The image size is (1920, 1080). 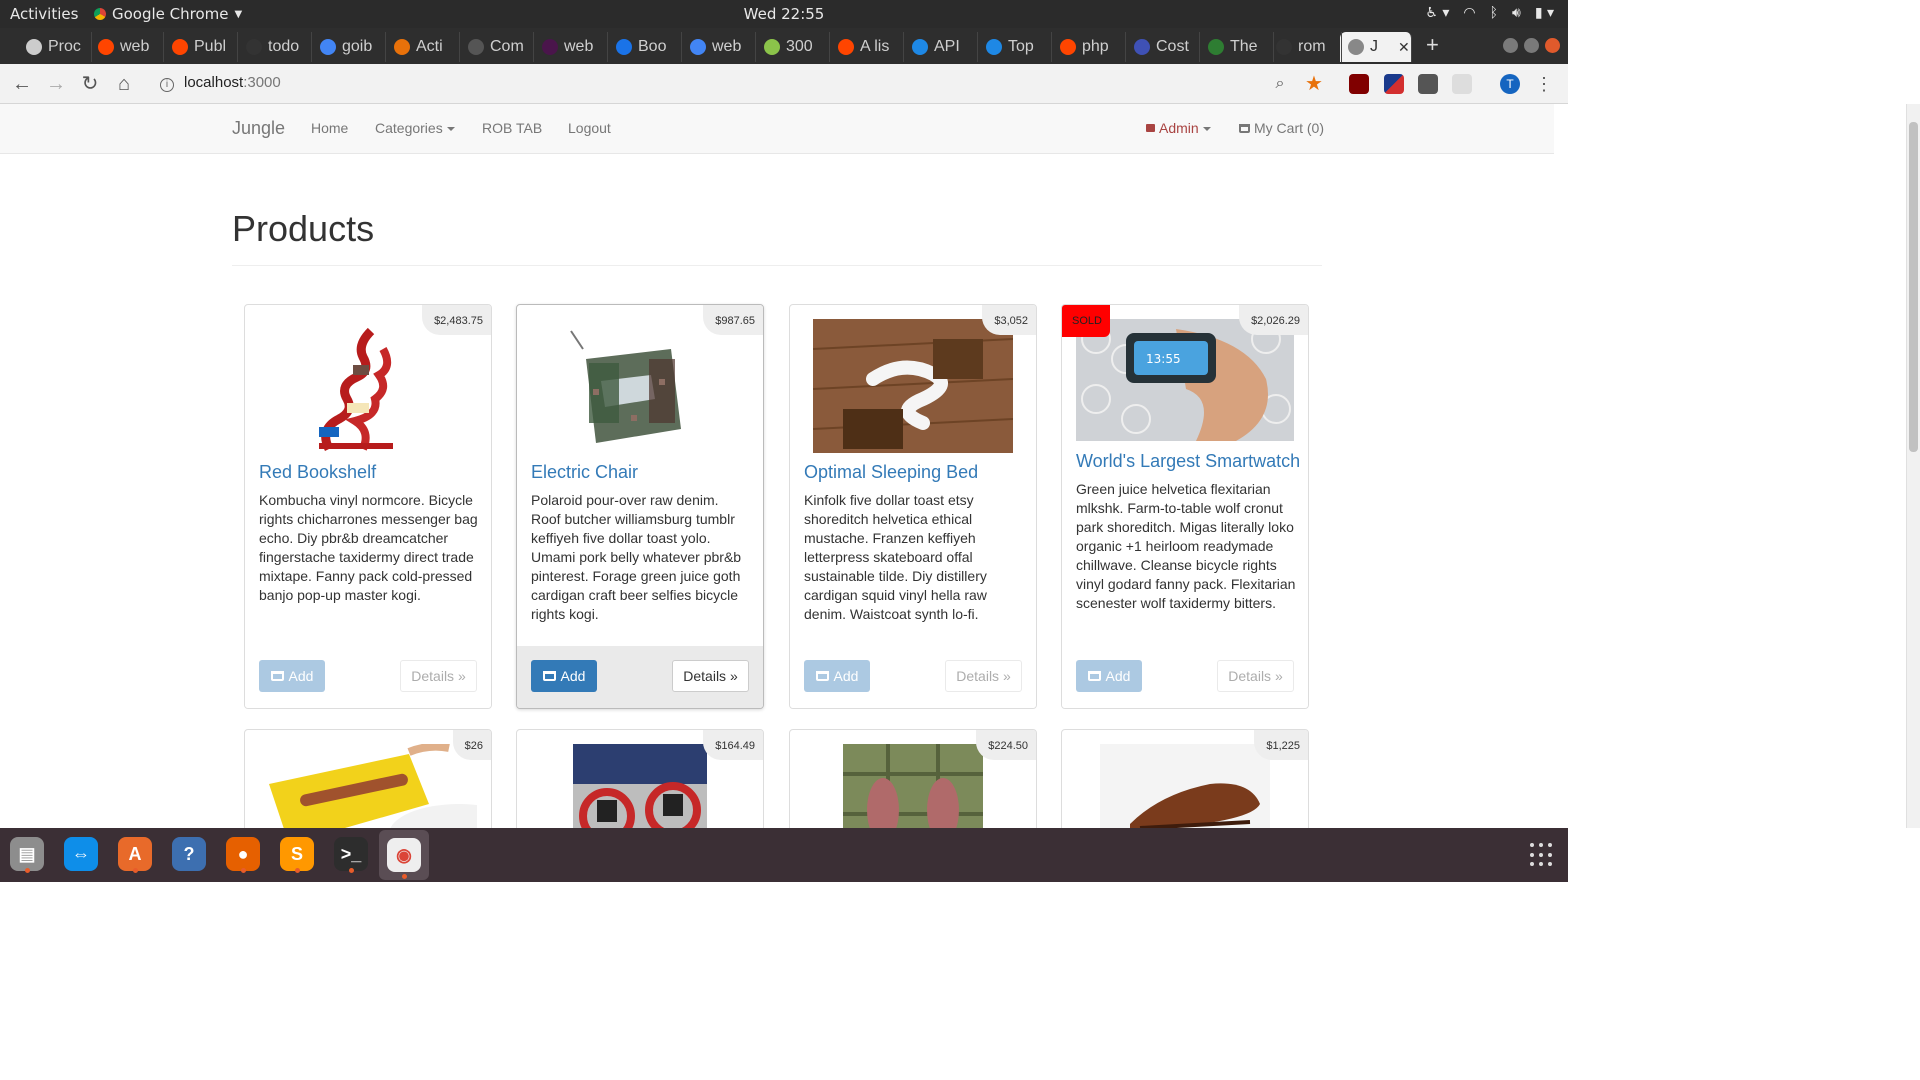 I want to click on accessibility-icon: ♿ ▾, so click(x=1437, y=13).